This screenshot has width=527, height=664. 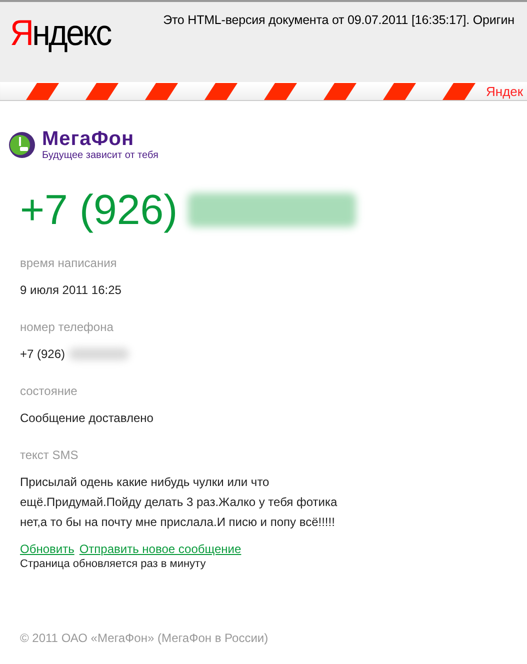 I want to click on field-value: Сообщение доставлено, so click(x=87, y=418).